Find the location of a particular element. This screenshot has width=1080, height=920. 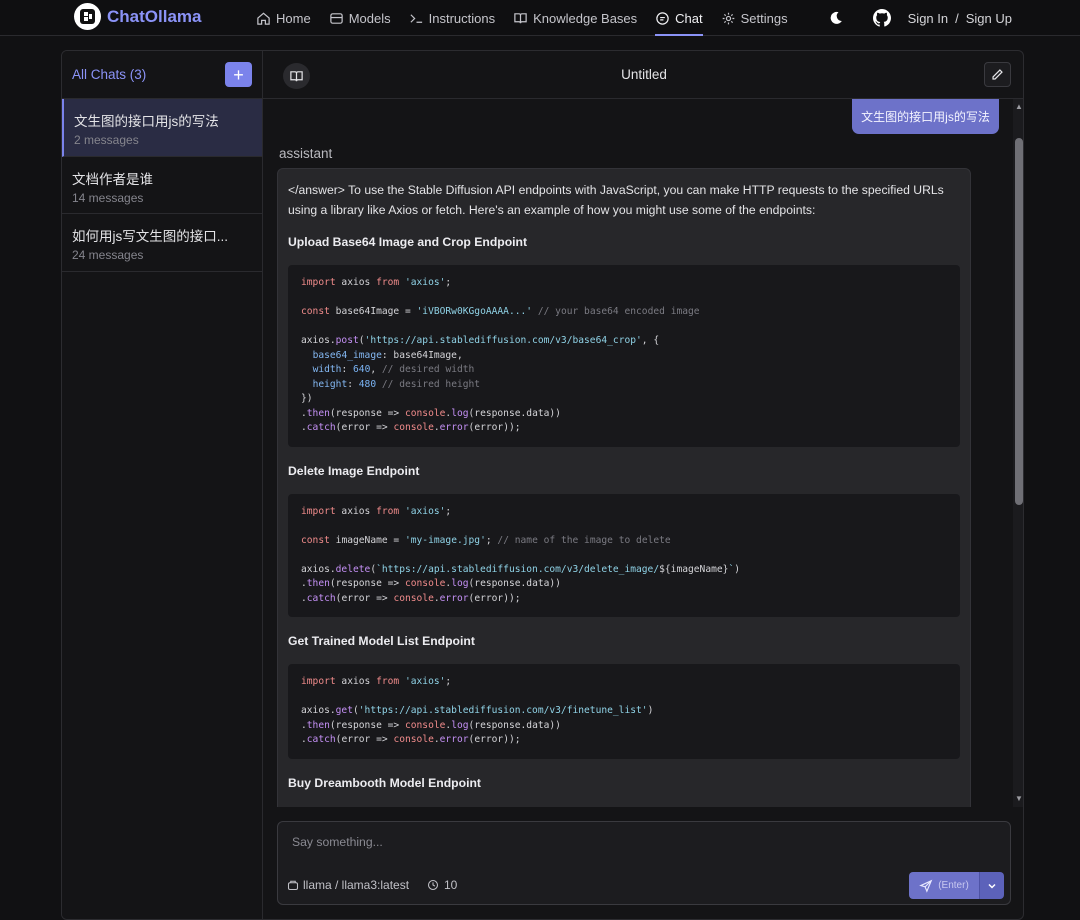

home-icon is located at coordinates (263, 18).